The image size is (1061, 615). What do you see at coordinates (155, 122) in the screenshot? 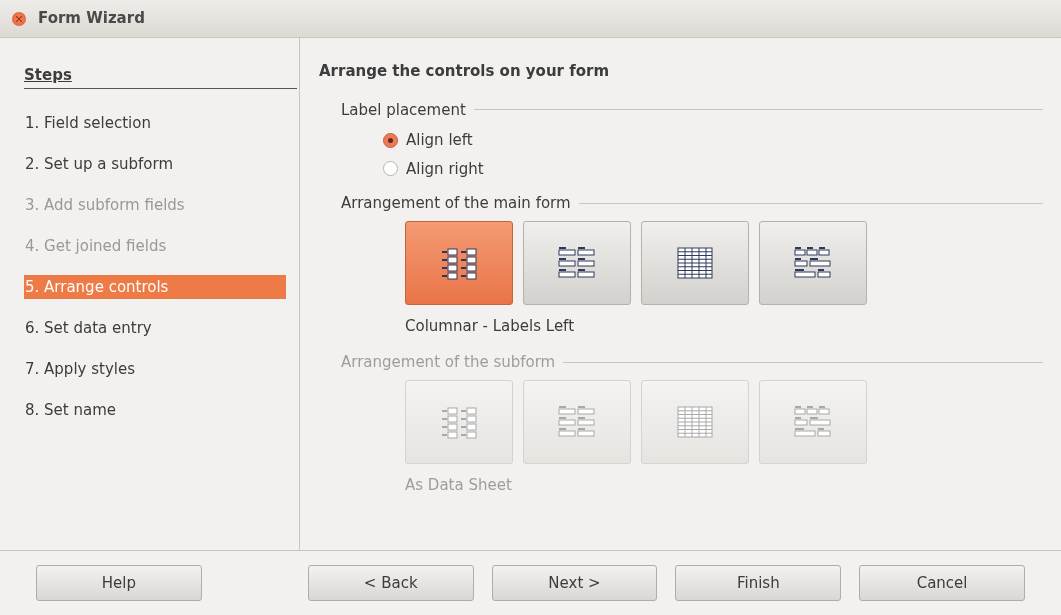
I see `step-item: 1. Field selection` at bounding box center [155, 122].